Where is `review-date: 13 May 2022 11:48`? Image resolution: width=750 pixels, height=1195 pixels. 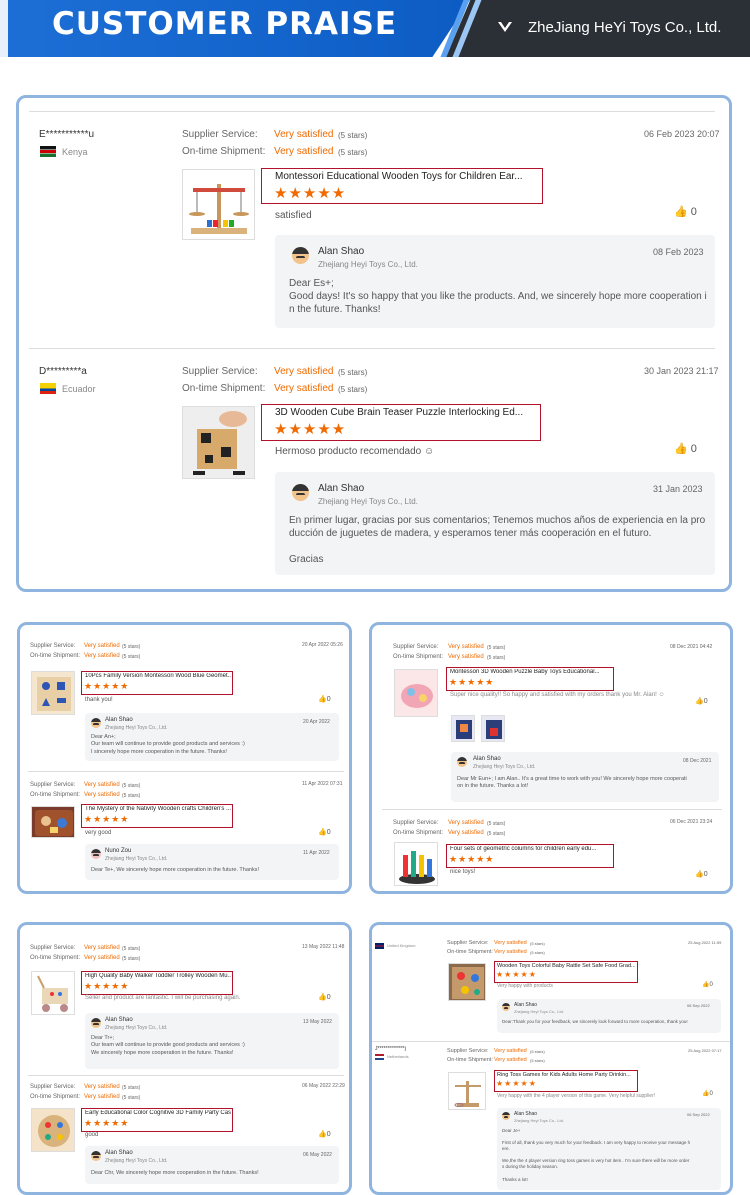
review-date: 13 May 2022 11:48 is located at coordinates (323, 947).